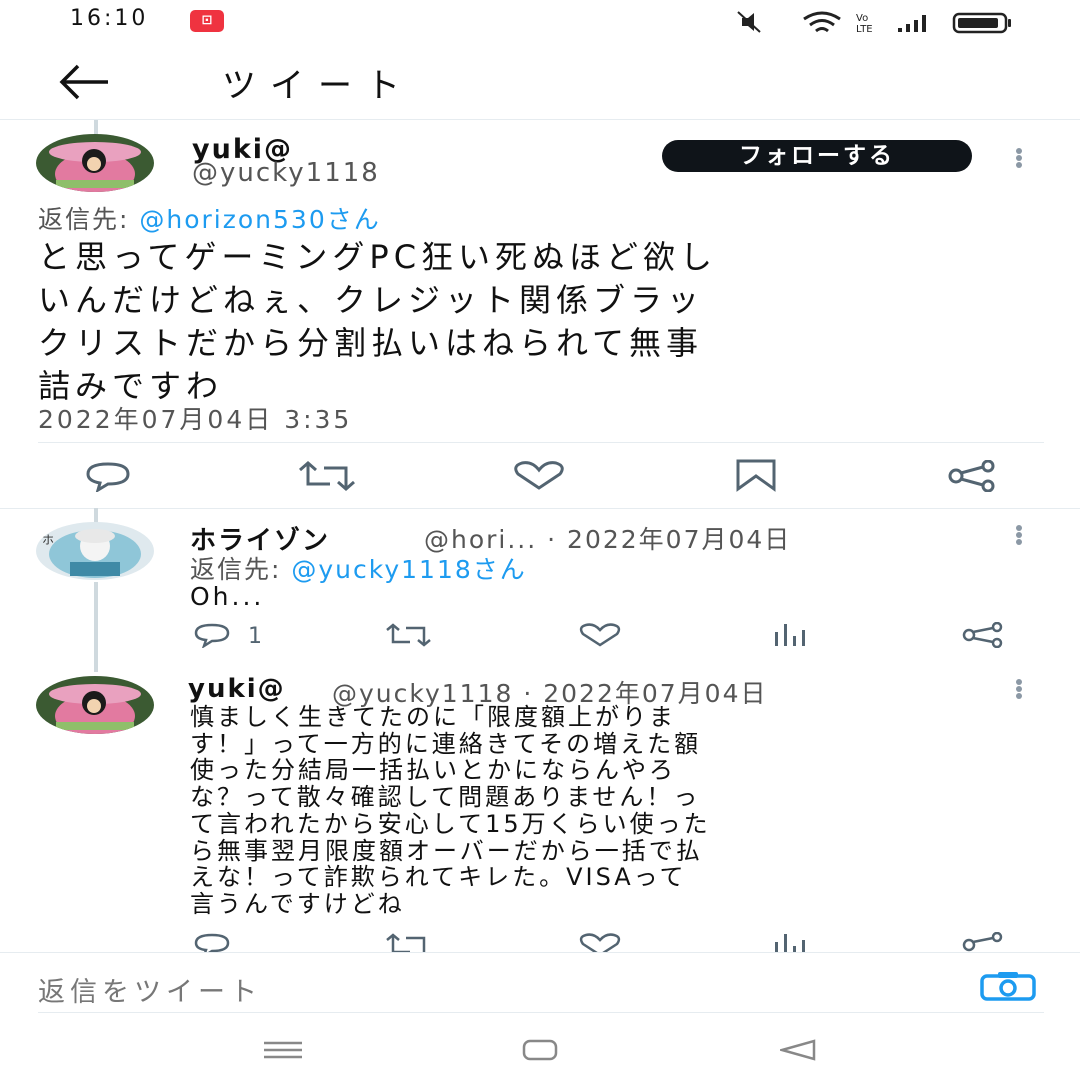 The width and height of the screenshot is (1080, 1080). What do you see at coordinates (109, 18) in the screenshot?
I see `status-time: 16:10` at bounding box center [109, 18].